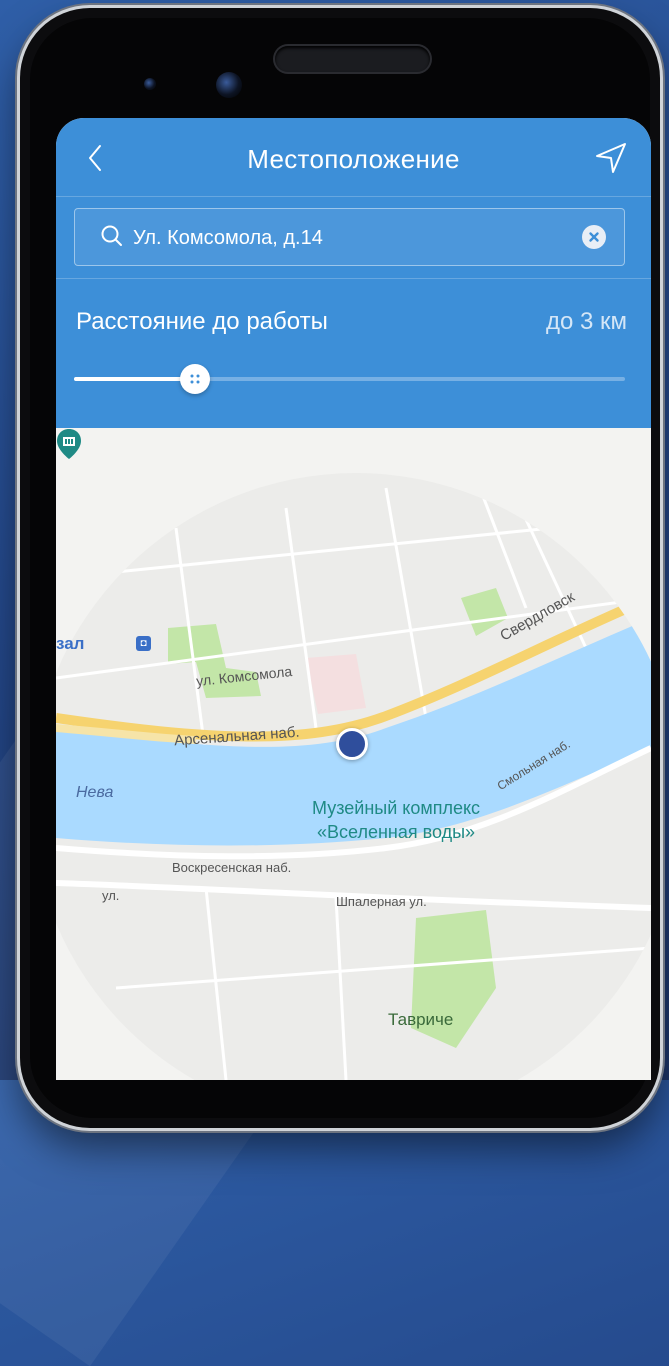 The image size is (669, 1366). What do you see at coordinates (352, 59) in the screenshot?
I see `phone-speaker` at bounding box center [352, 59].